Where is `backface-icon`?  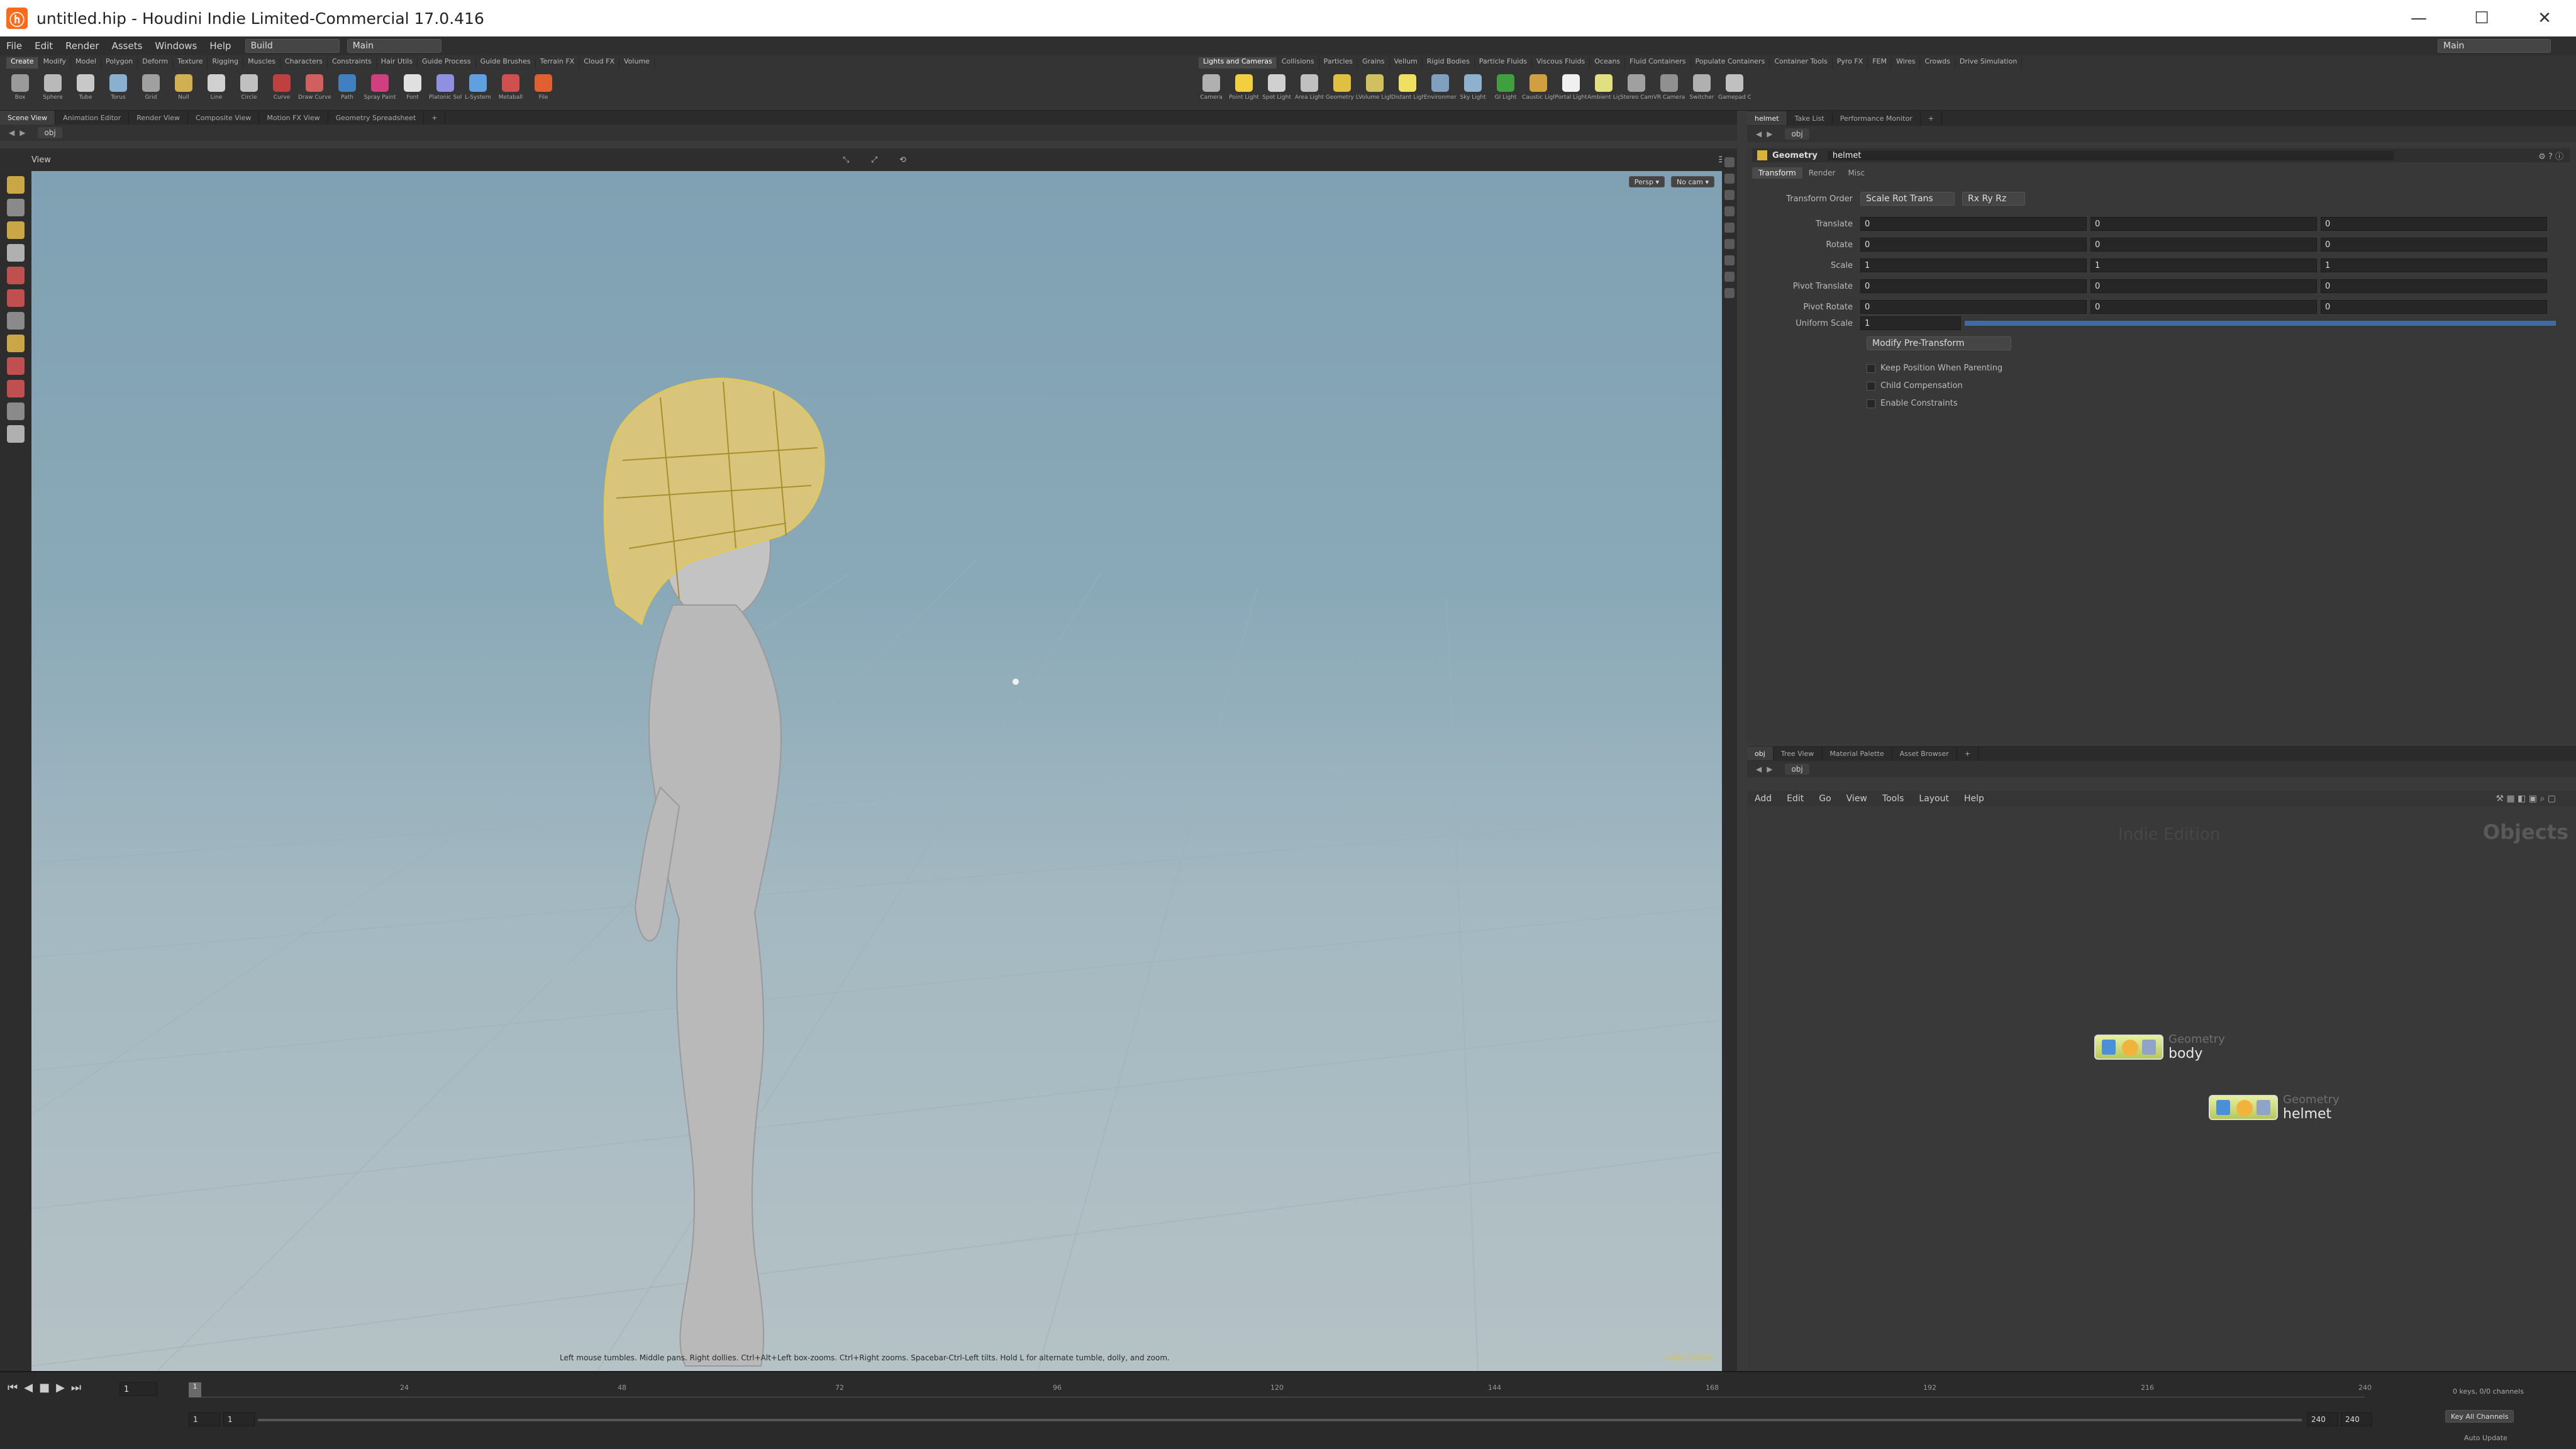 backface-icon is located at coordinates (1729, 277).